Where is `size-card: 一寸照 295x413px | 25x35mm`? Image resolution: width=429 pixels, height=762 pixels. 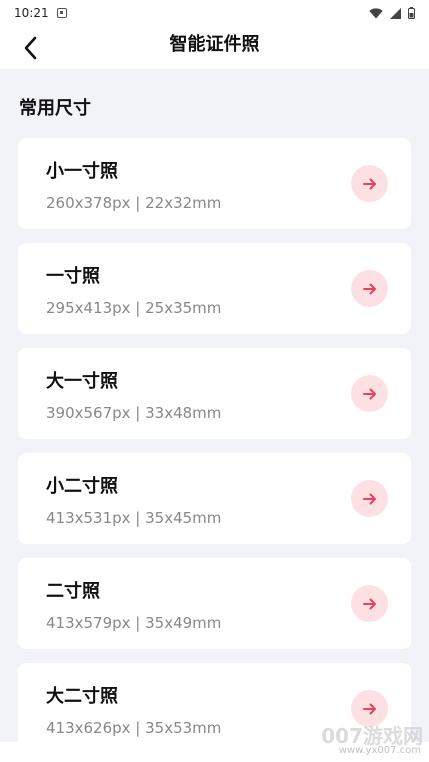 size-card: 一寸照 295x413px | 25x35mm is located at coordinates (214, 288).